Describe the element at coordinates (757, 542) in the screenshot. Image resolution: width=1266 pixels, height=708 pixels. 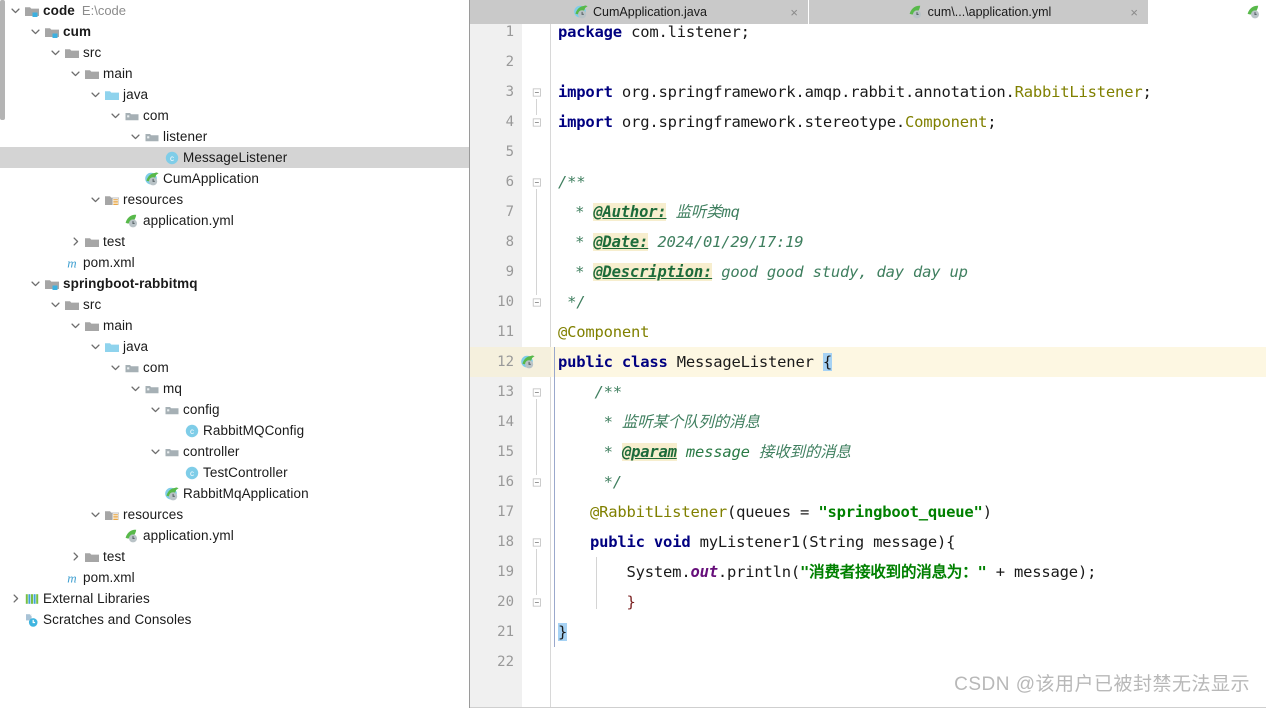
I see `code-line: public void myListener1(String message){` at that location.